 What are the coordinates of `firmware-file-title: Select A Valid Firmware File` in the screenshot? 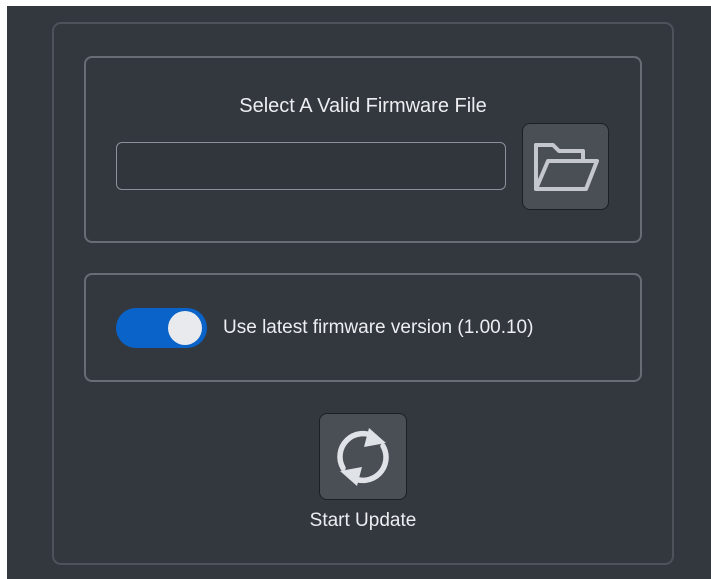 It's located at (363, 106).